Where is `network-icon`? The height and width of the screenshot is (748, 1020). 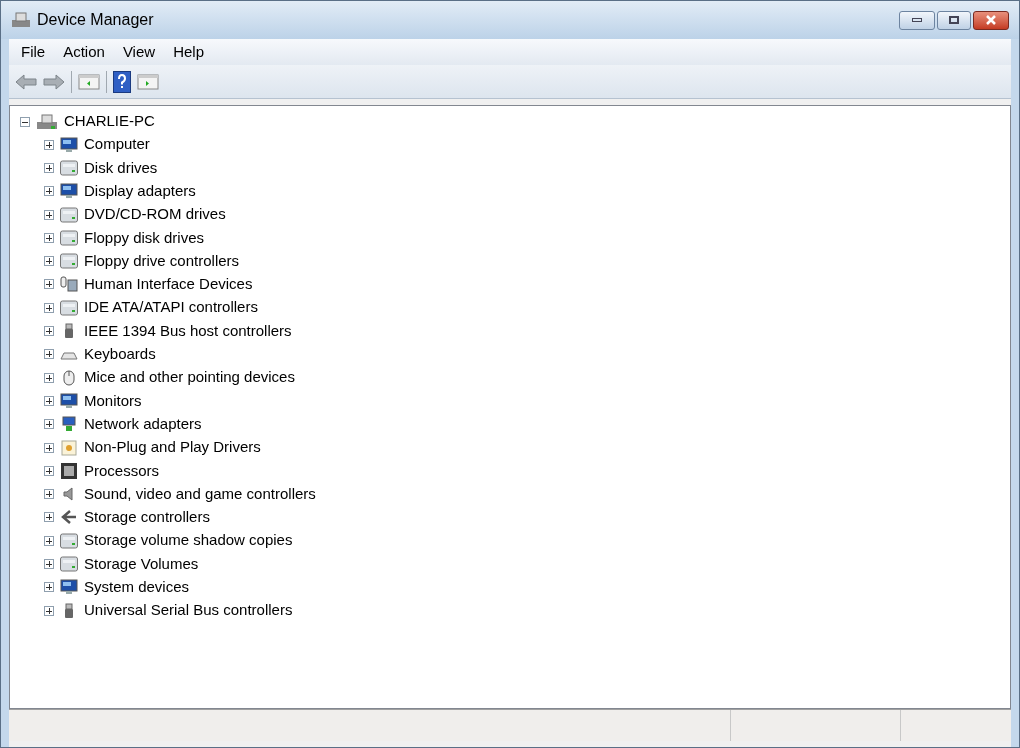
network-icon is located at coordinates (69, 424).